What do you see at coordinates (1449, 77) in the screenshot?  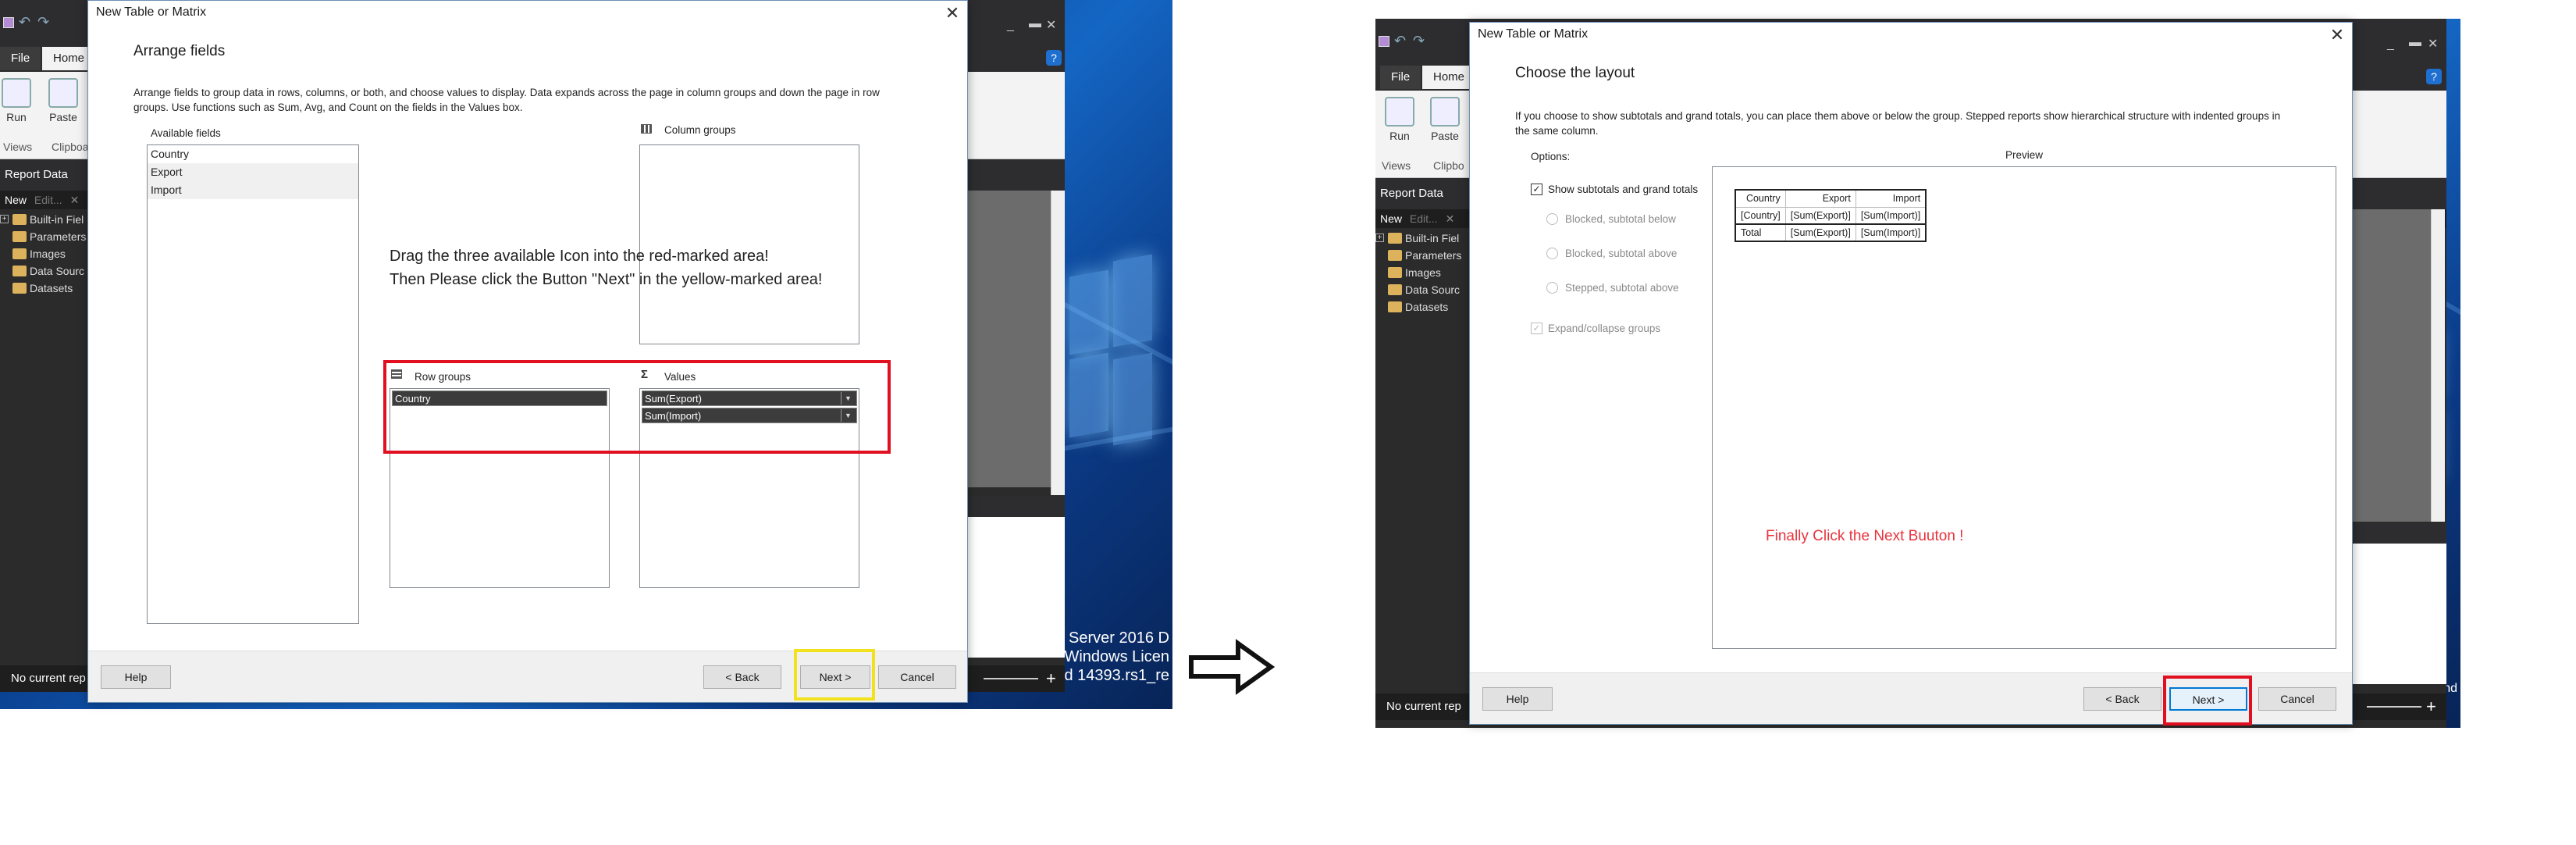 I see `tab-home: Home` at bounding box center [1449, 77].